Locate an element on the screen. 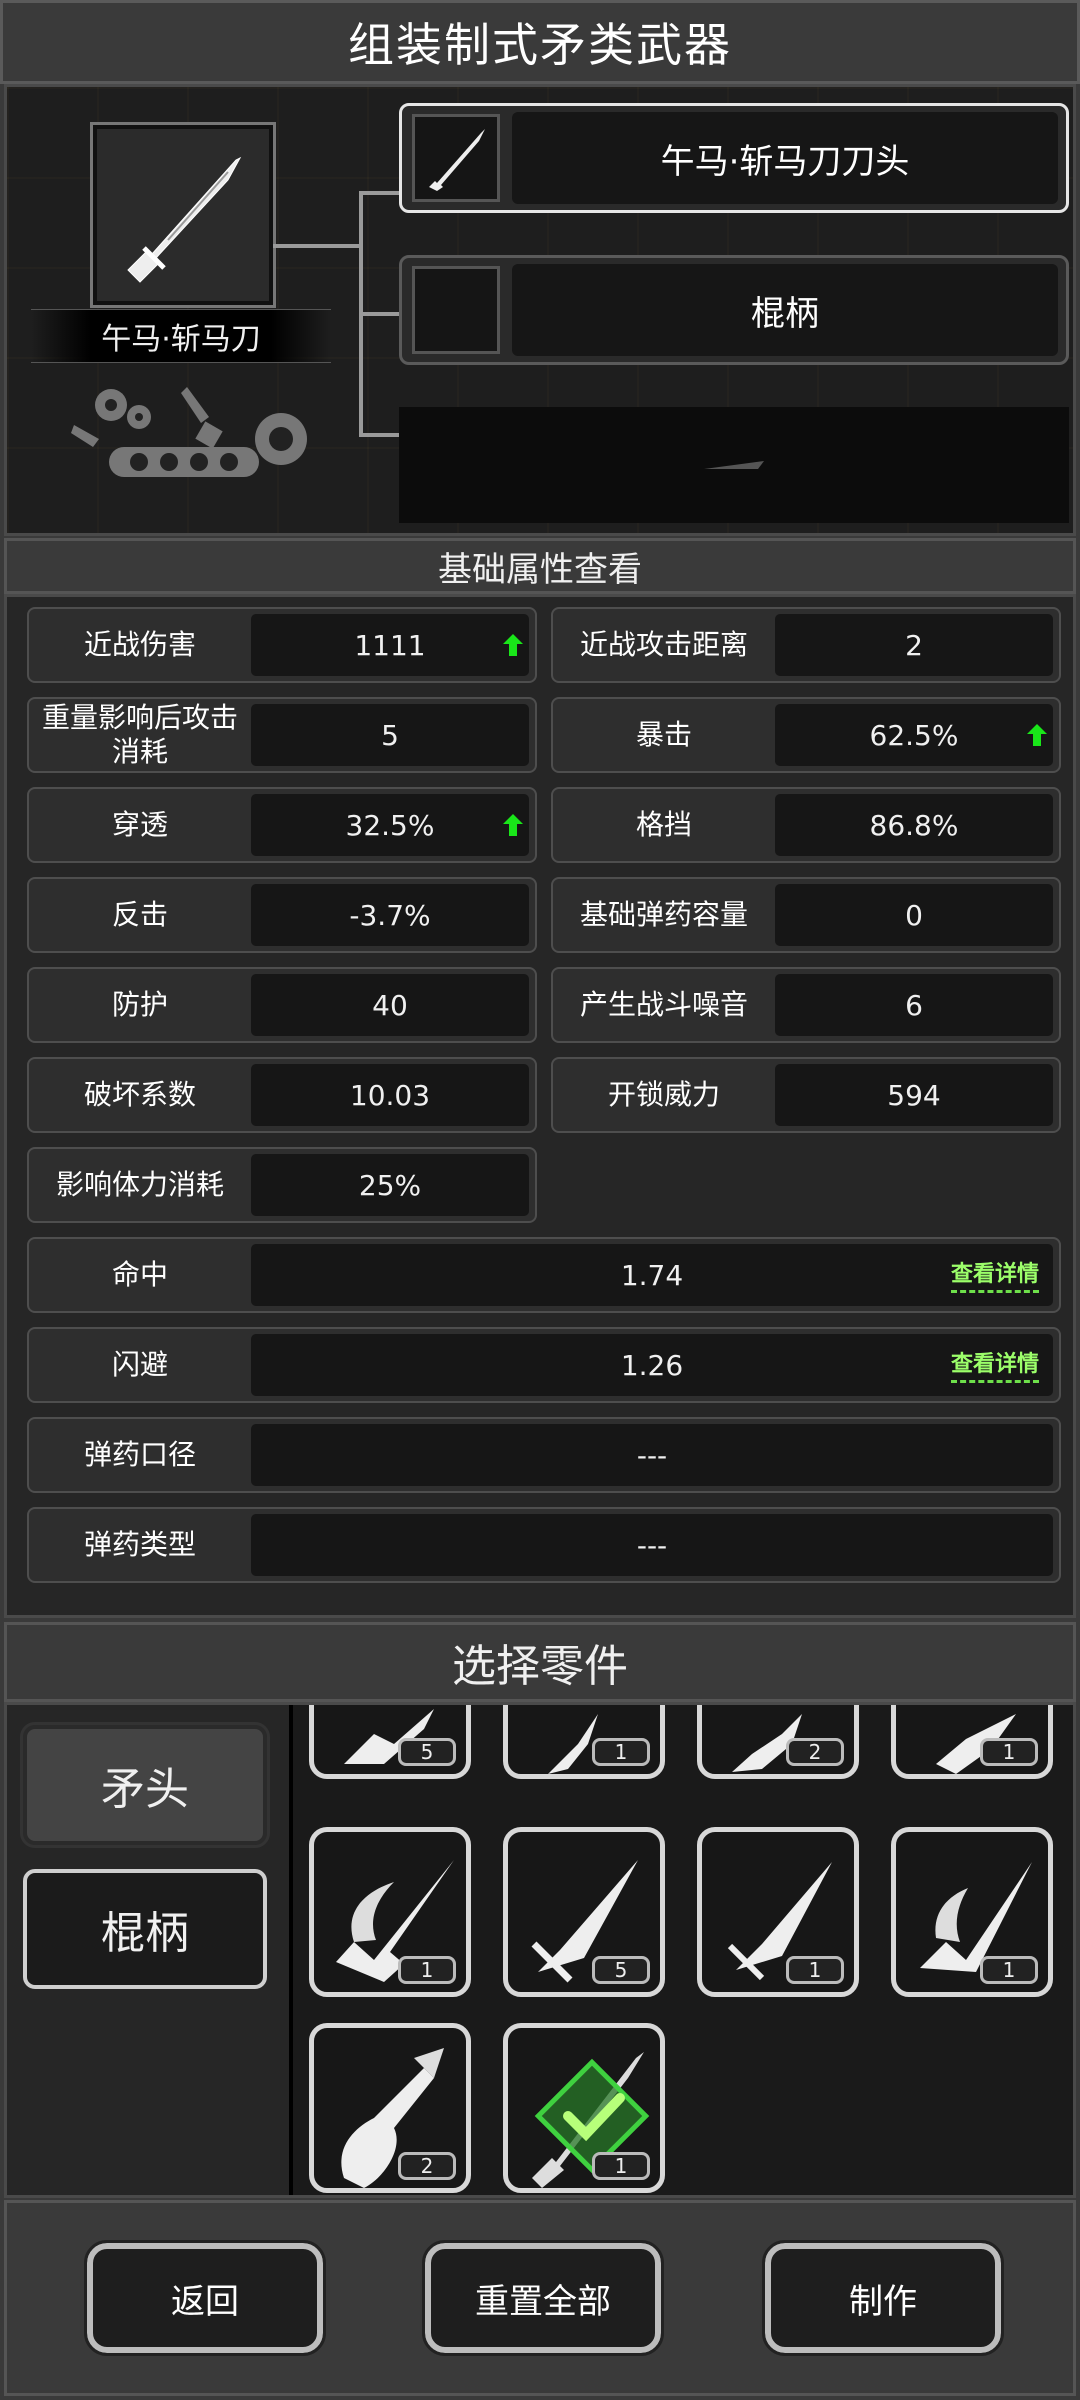 Image resolution: width=1080 pixels, height=2400 pixels. stat-melee-damage: 近战伤害 1111 is located at coordinates (282, 645).